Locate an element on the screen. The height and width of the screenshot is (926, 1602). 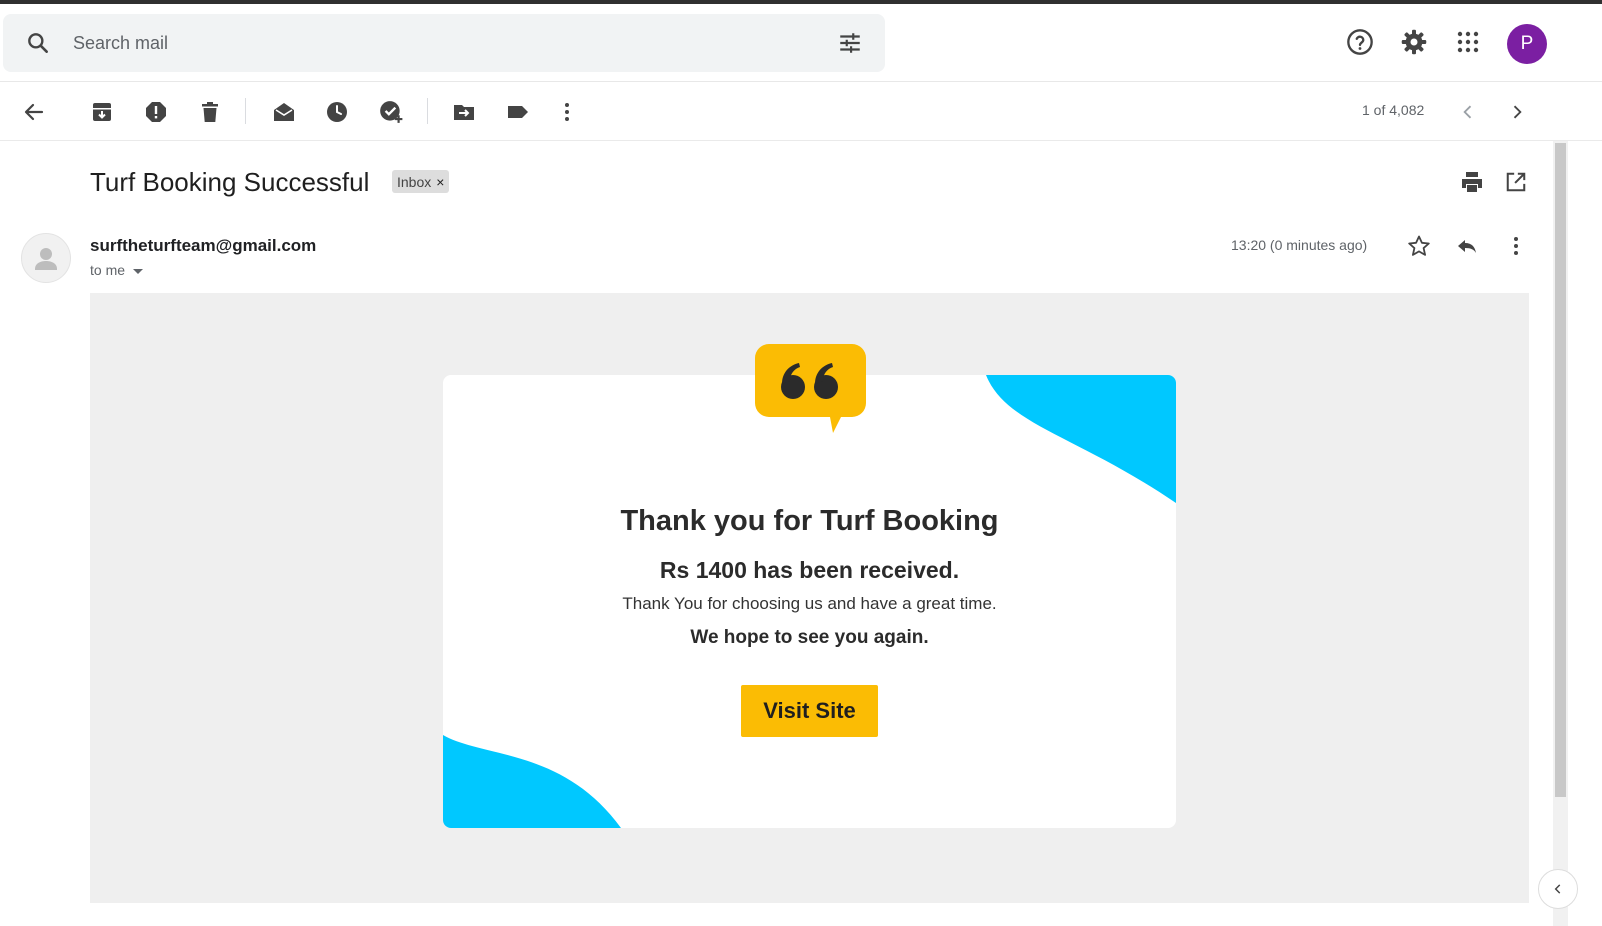
sender-avatar is located at coordinates (46, 258).